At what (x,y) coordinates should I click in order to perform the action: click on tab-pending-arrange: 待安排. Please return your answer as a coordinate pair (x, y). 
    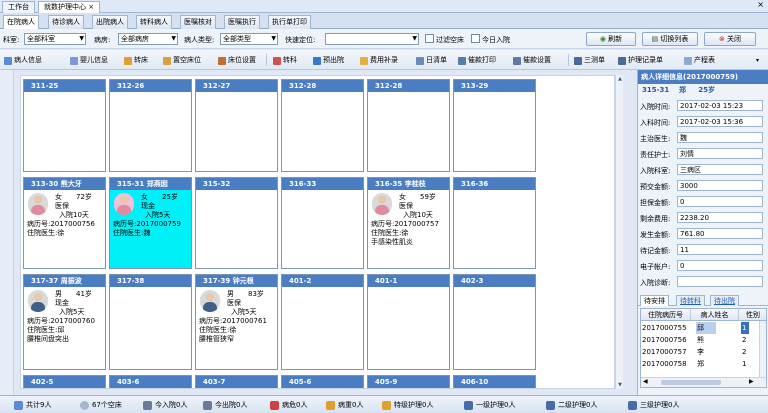
    Looking at the image, I should click on (654, 300).